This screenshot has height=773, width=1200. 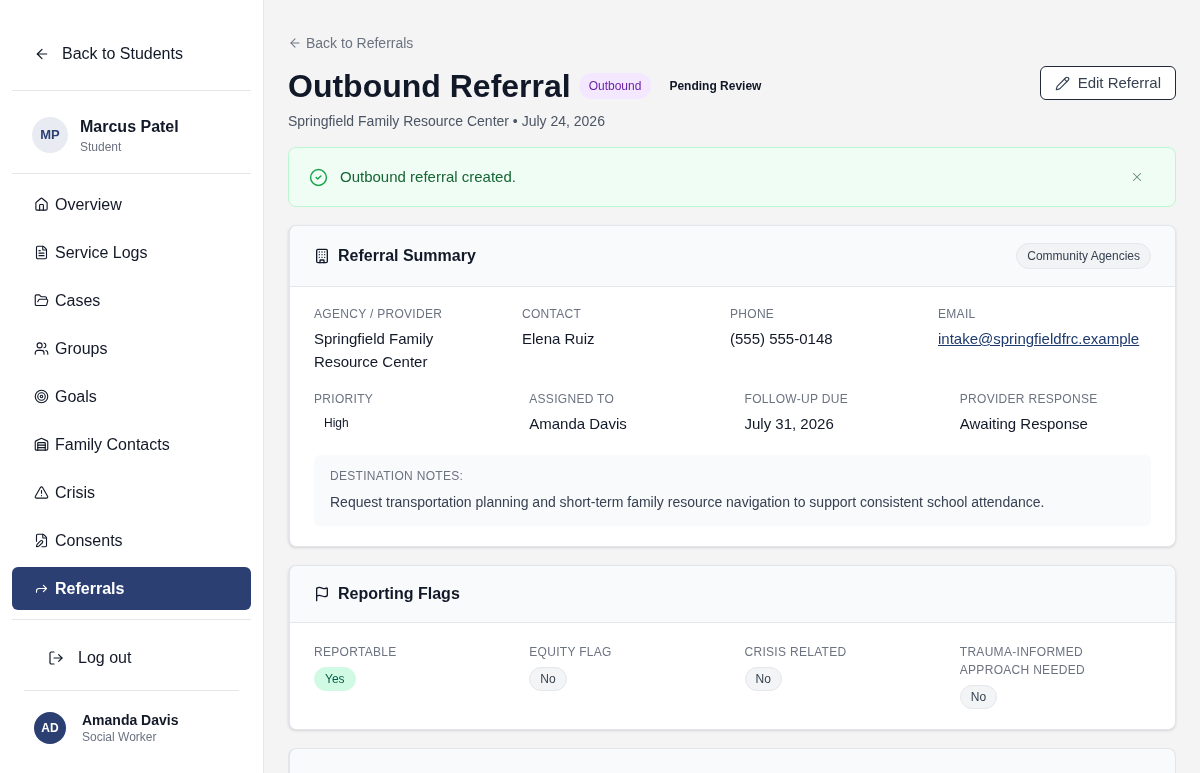 What do you see at coordinates (552, 314) in the screenshot?
I see `field-label: CONTACT` at bounding box center [552, 314].